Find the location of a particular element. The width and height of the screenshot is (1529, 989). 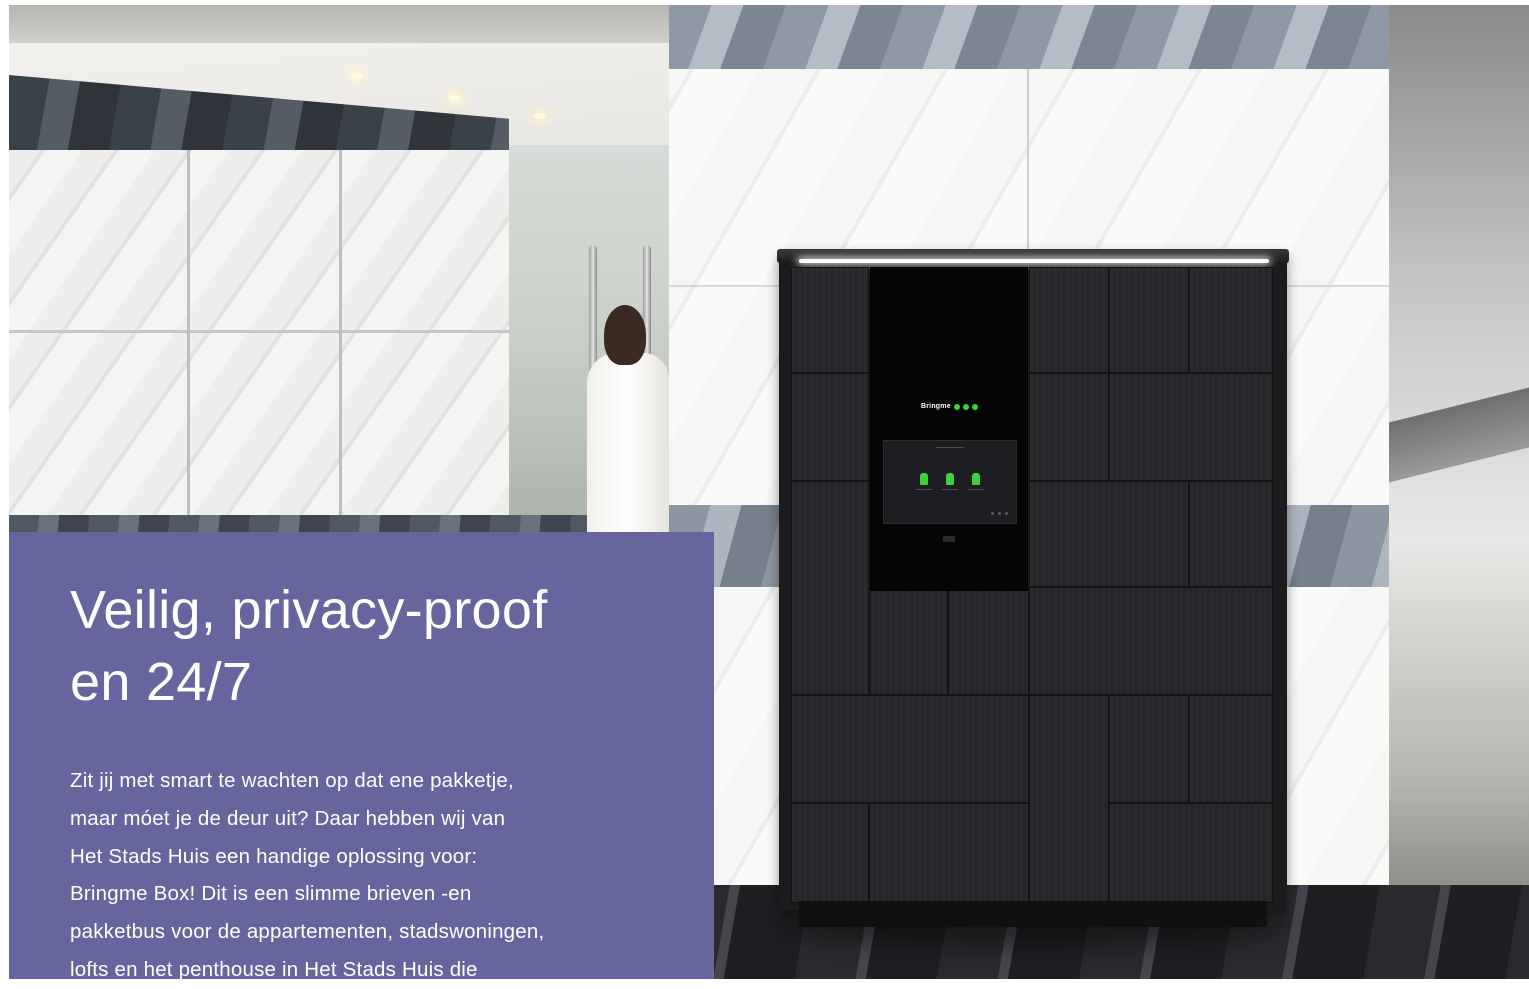

locker-brand-logo: Bringme is located at coordinates (949, 406).